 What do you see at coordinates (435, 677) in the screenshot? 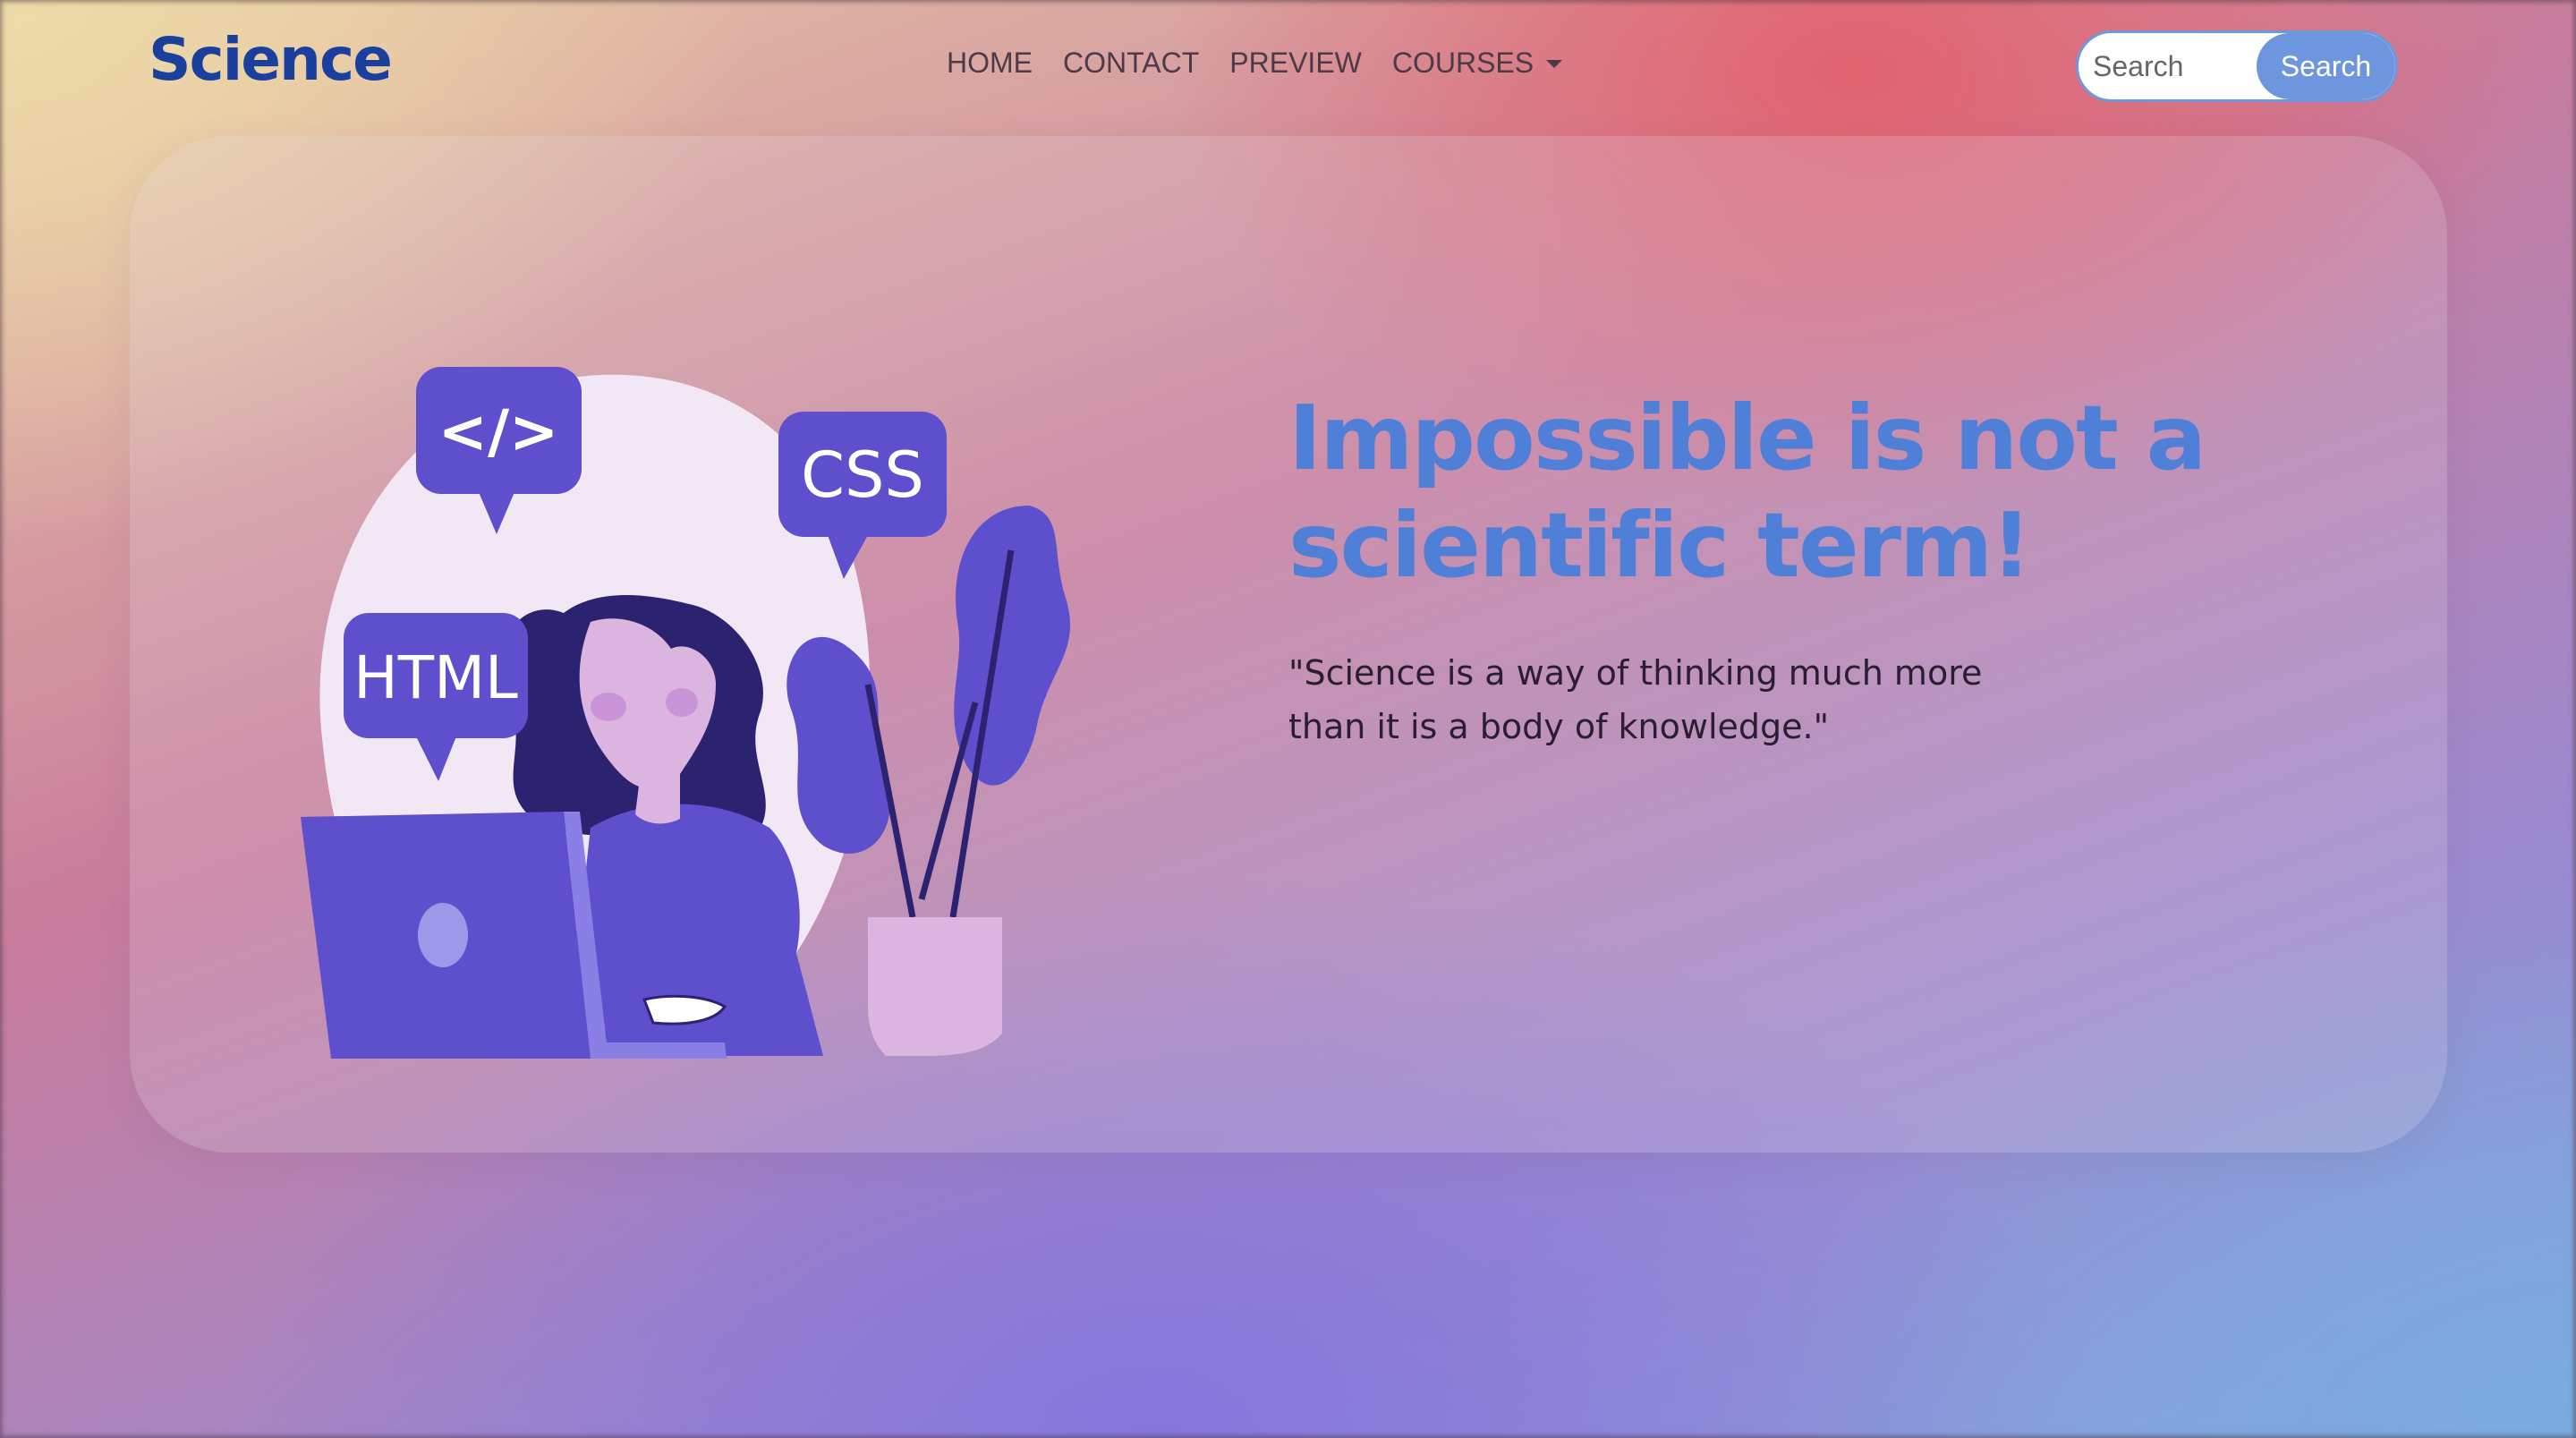
I see `html-bubble-text: HTML` at bounding box center [435, 677].